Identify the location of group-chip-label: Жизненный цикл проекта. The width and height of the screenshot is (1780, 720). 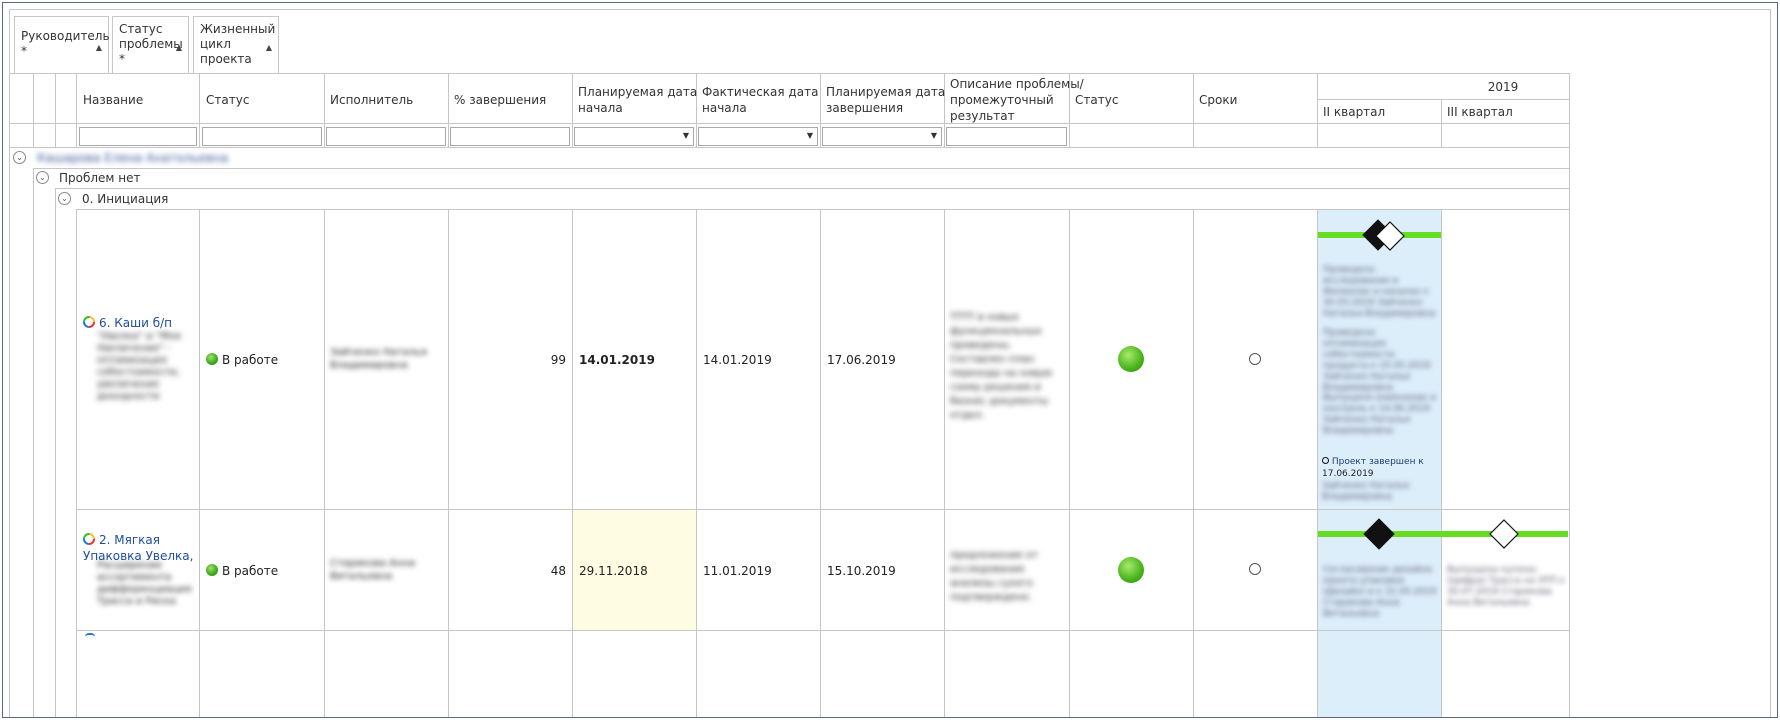
(238, 44).